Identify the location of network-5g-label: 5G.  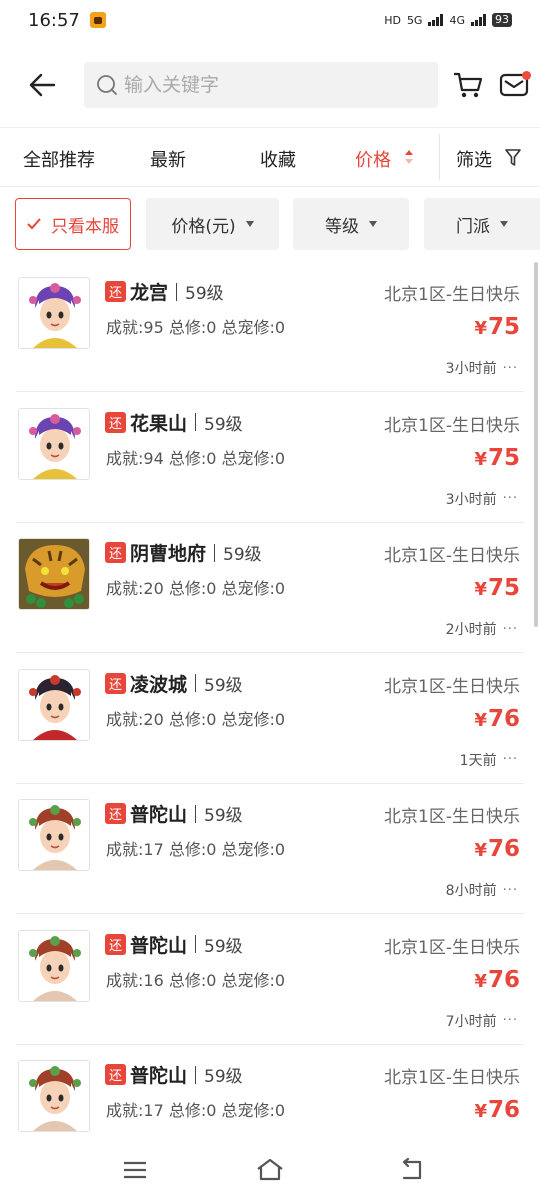
(414, 20).